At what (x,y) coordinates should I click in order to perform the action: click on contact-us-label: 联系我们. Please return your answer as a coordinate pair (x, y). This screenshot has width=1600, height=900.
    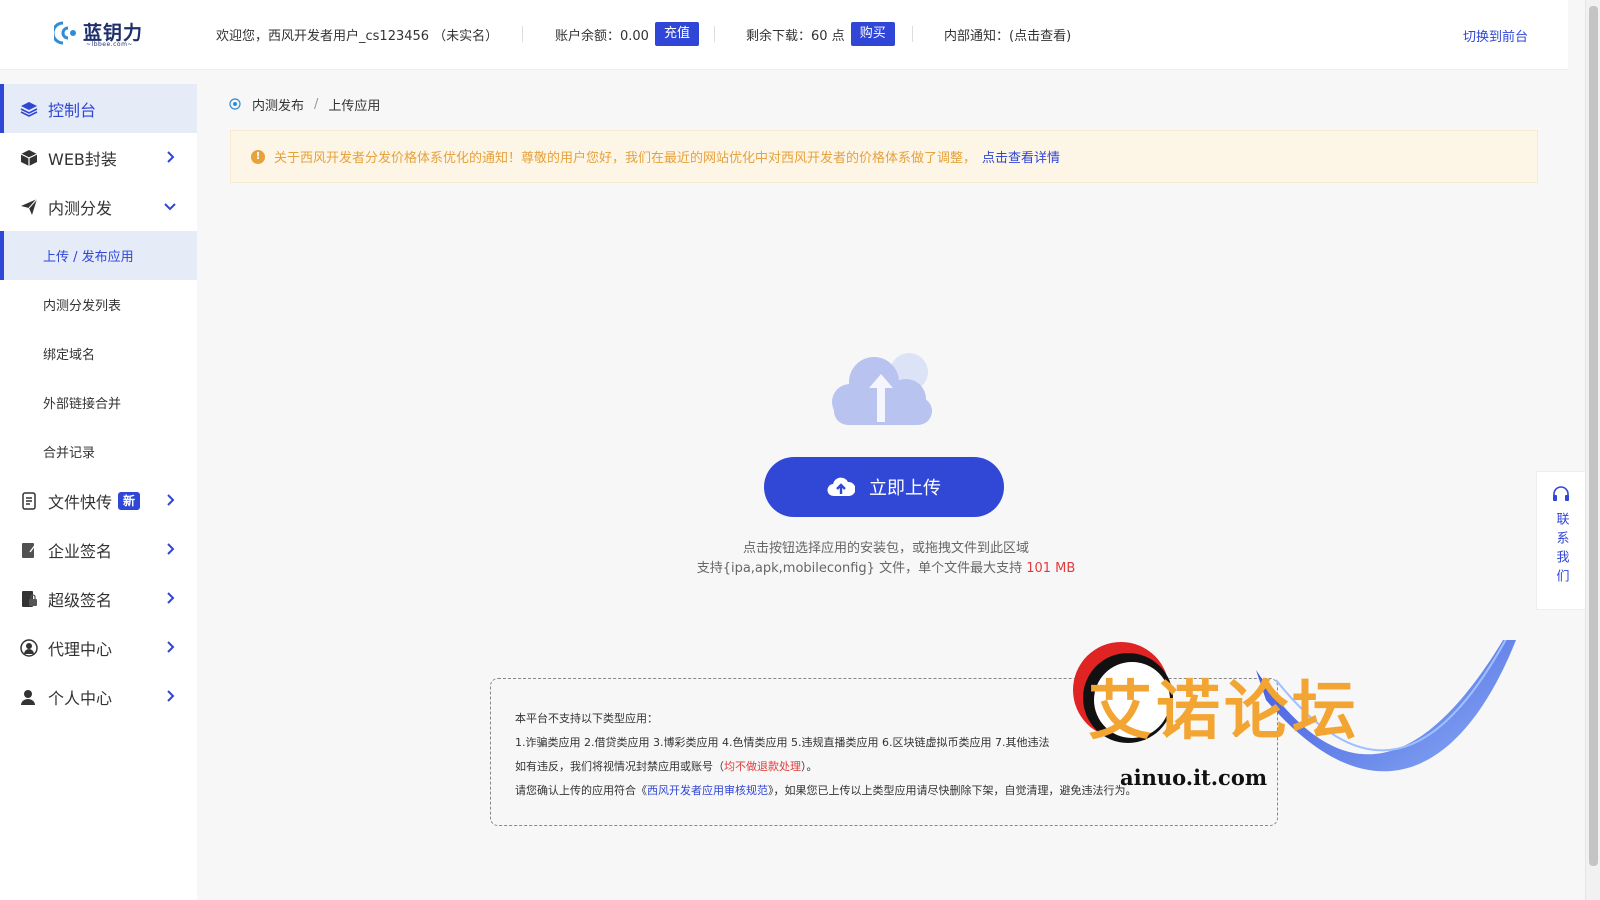
    Looking at the image, I should click on (1561, 550).